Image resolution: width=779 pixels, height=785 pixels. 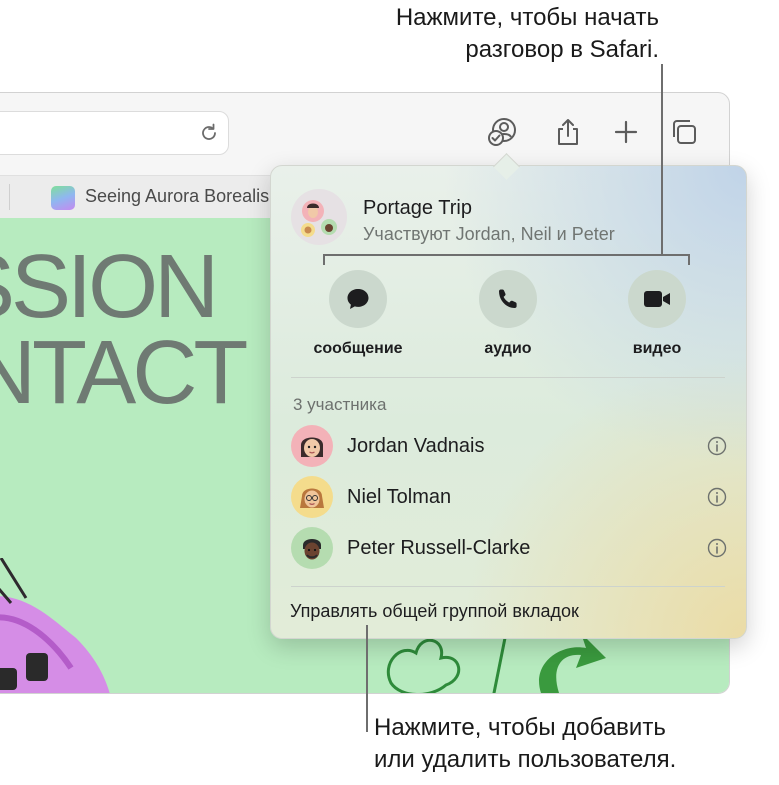 I want to click on tab-title: Seeing Aurora Borealis, so click(x=177, y=196).